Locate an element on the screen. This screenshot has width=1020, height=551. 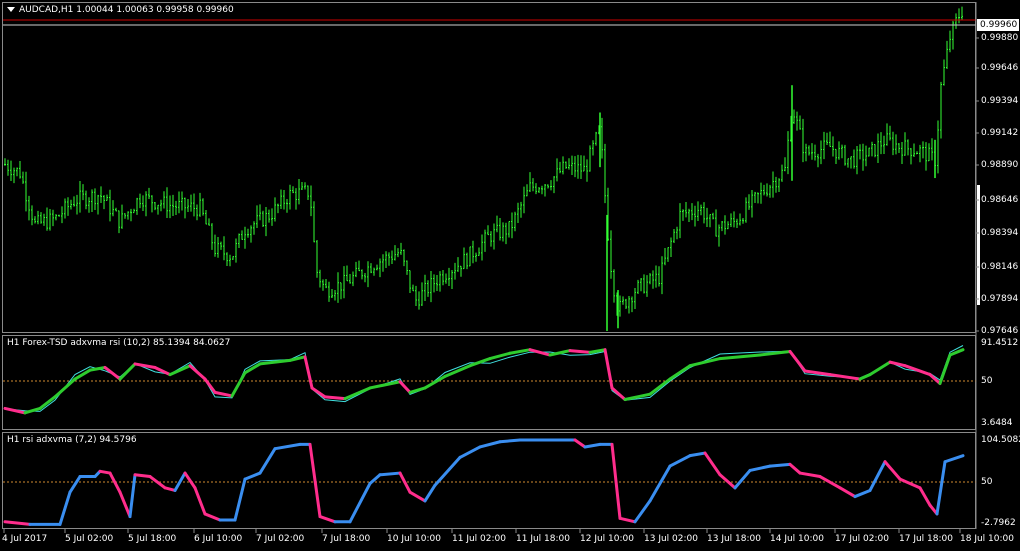
indicator1-tick-label: 50 is located at coordinates (987, 381).